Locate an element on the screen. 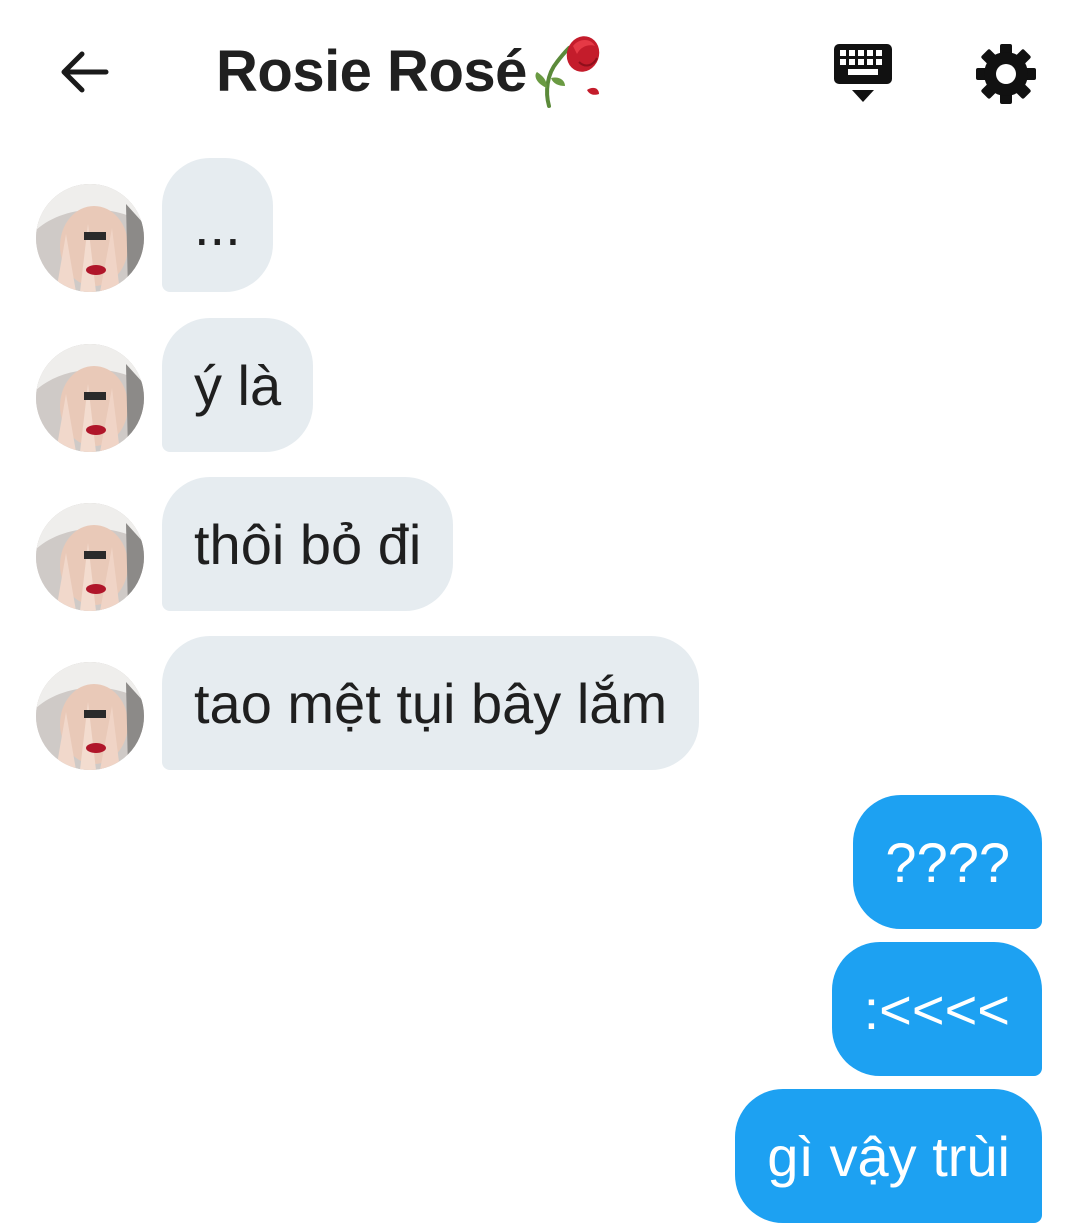 This screenshot has width=1066, height=1232. incoming-message: tao mệt tụi bây lắm is located at coordinates (533, 704).